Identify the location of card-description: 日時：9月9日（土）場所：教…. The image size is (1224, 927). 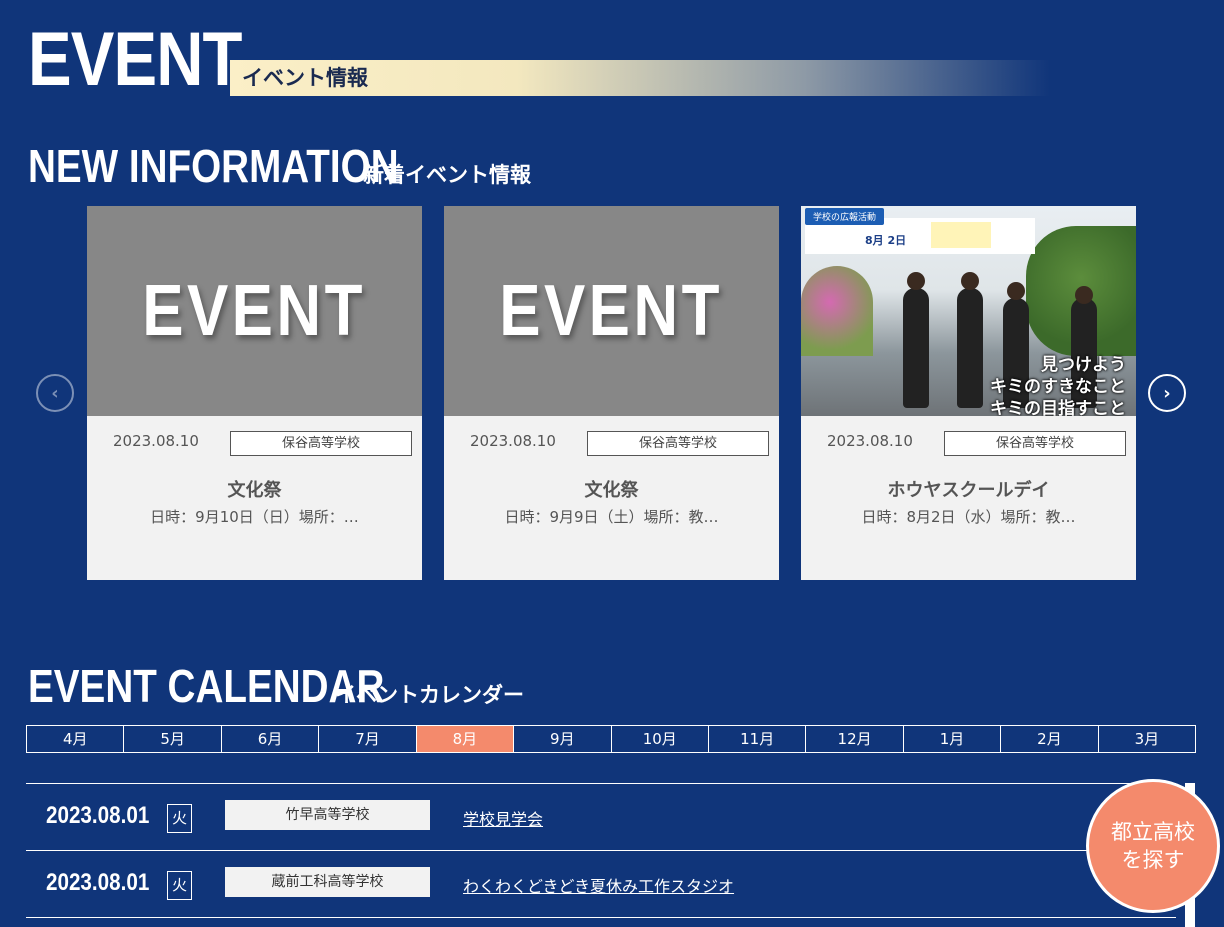
(611, 517).